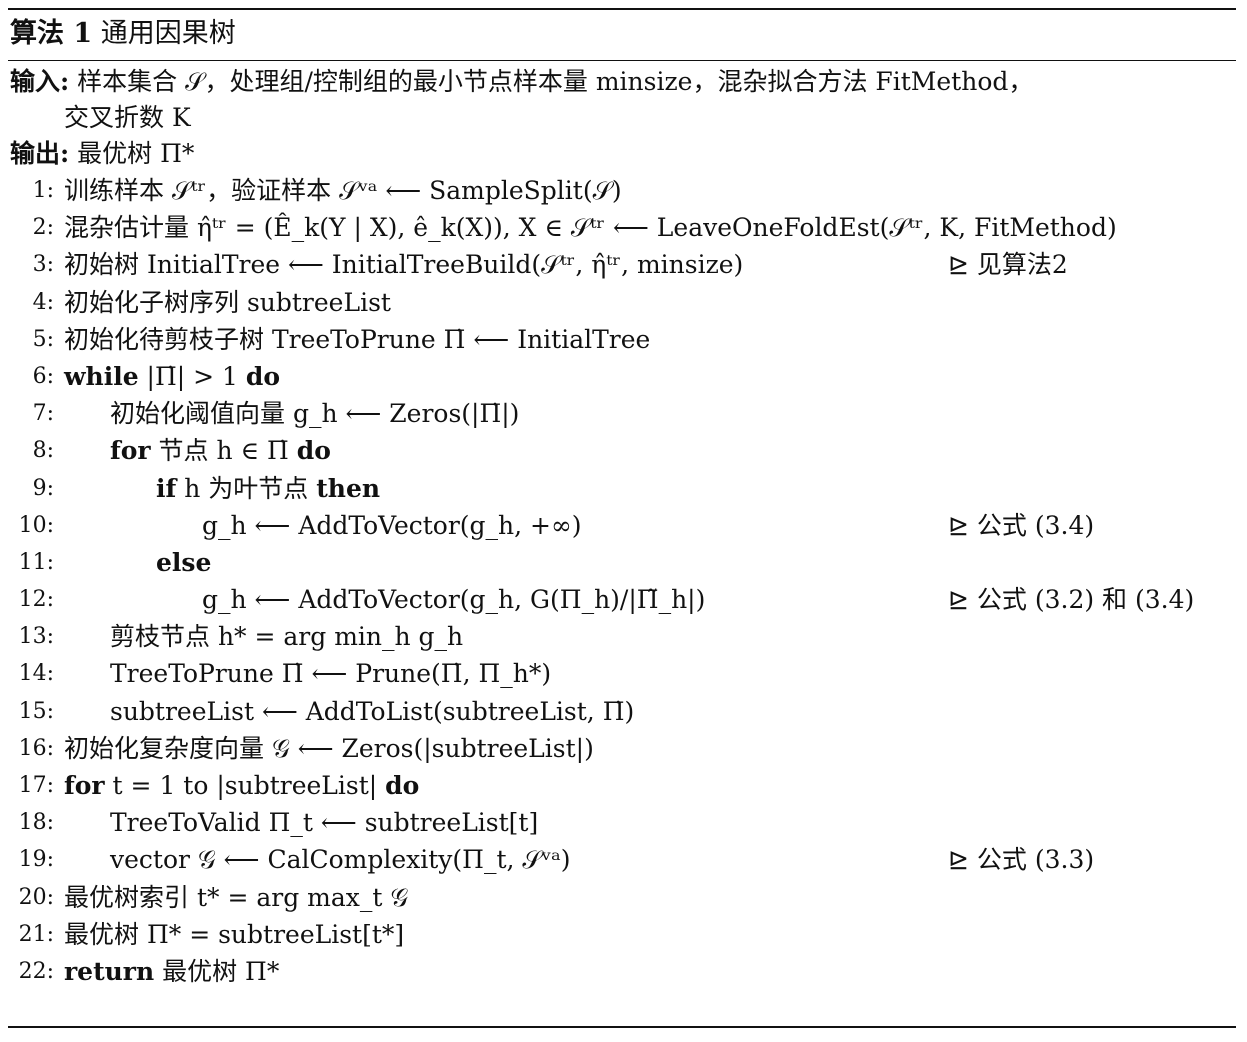 The height and width of the screenshot is (1042, 1247). Describe the element at coordinates (622, 748) in the screenshot. I see `algorithm-line: 16: 初始化复杂度向量 𝒢 ⟵ Zeros(|subtreeList|)` at that location.